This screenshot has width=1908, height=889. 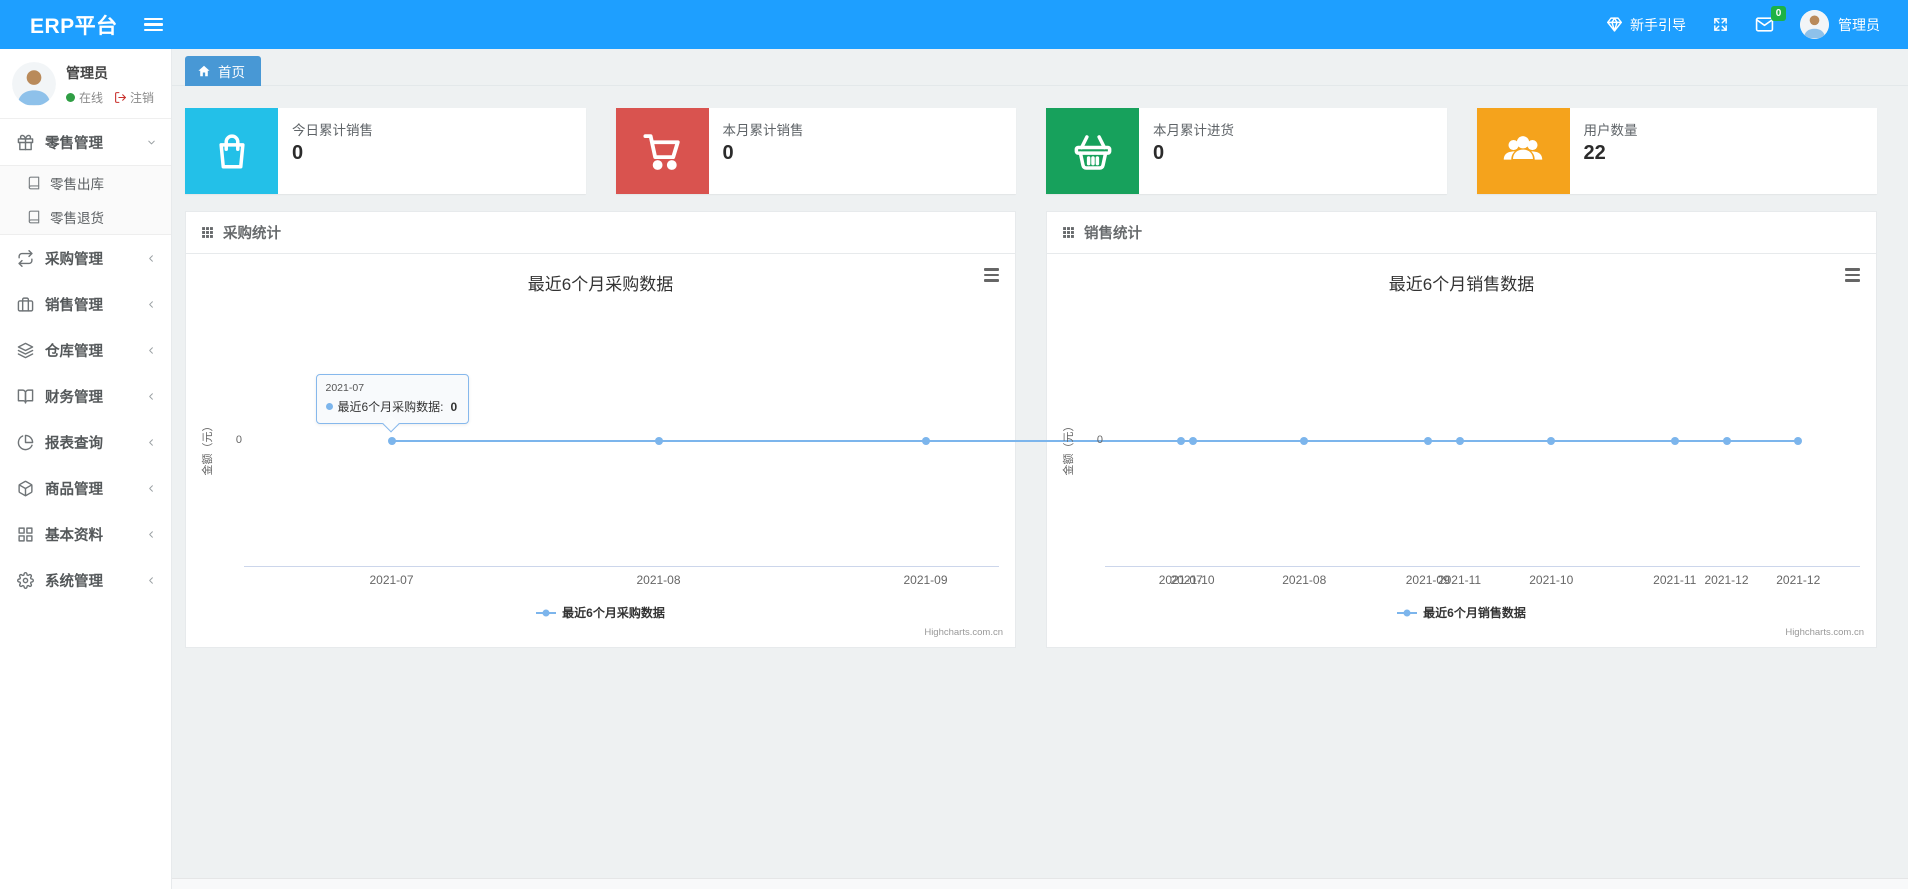 I want to click on sidebar-item-report: 报表查询, so click(x=85, y=442).